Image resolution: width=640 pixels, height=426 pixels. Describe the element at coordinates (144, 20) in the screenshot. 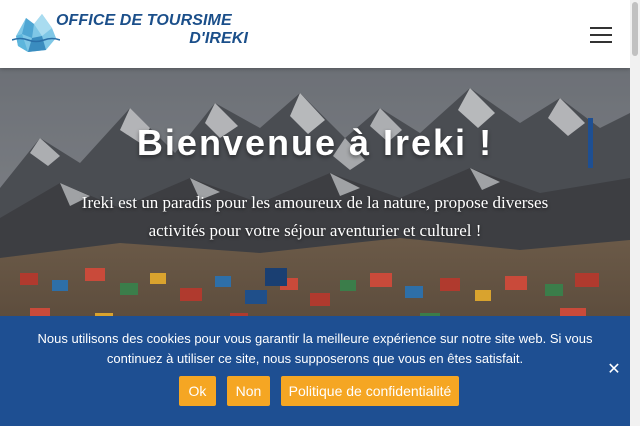

I see `brand-line-1: OFFICE DE TOURSIME` at that location.